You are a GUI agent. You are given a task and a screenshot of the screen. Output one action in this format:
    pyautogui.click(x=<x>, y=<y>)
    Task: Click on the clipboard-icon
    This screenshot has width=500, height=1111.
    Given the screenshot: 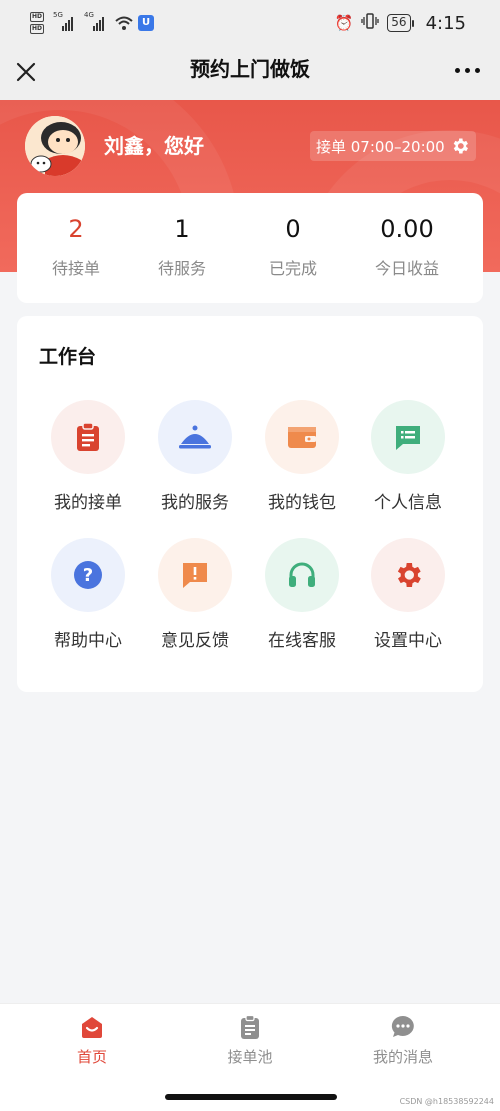 What is the action you would take?
    pyautogui.click(x=88, y=437)
    